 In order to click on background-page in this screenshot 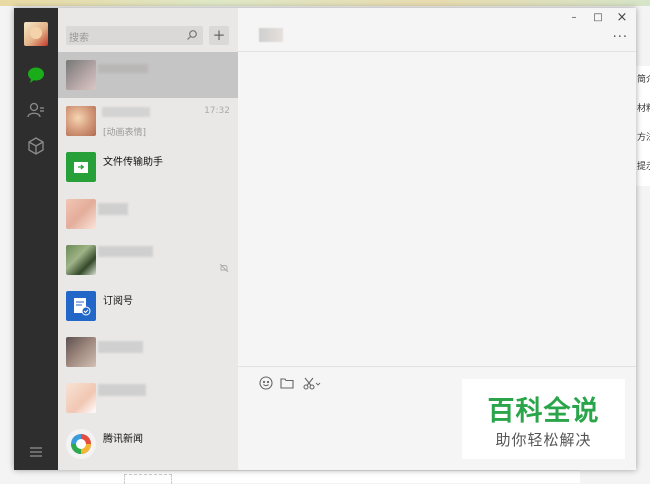, I will do `click(330, 477)`.